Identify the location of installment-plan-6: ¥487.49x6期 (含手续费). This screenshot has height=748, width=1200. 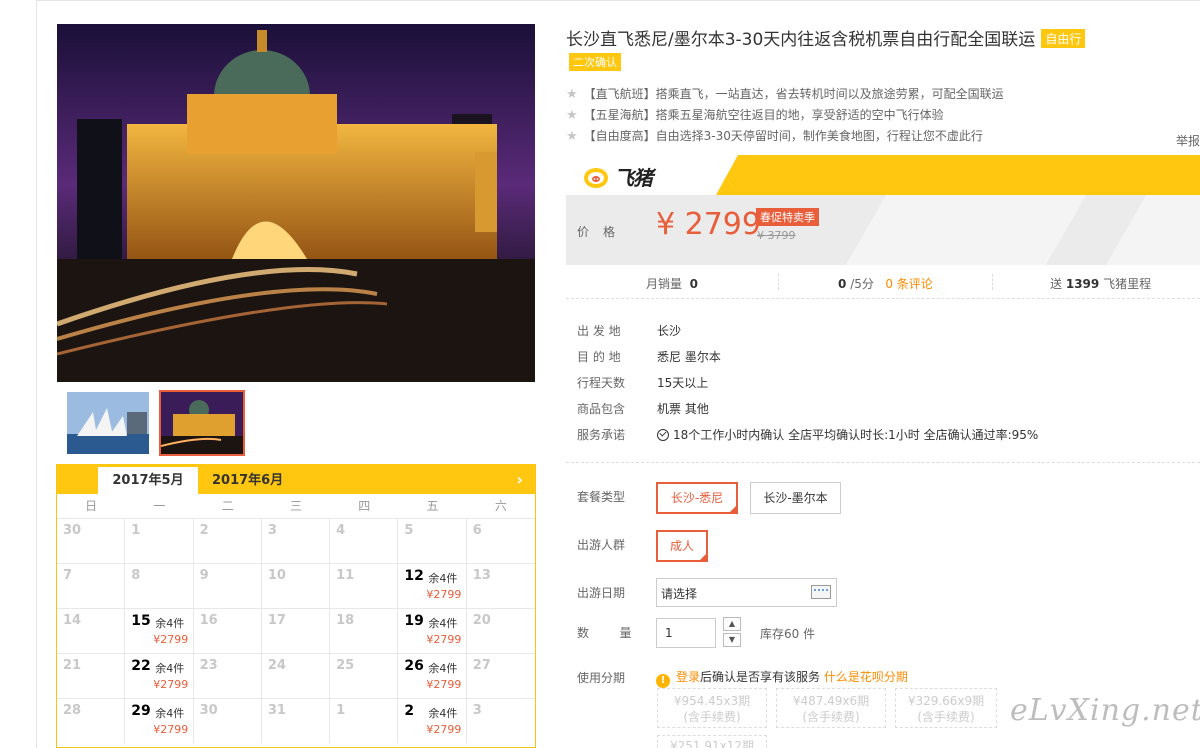
(831, 708).